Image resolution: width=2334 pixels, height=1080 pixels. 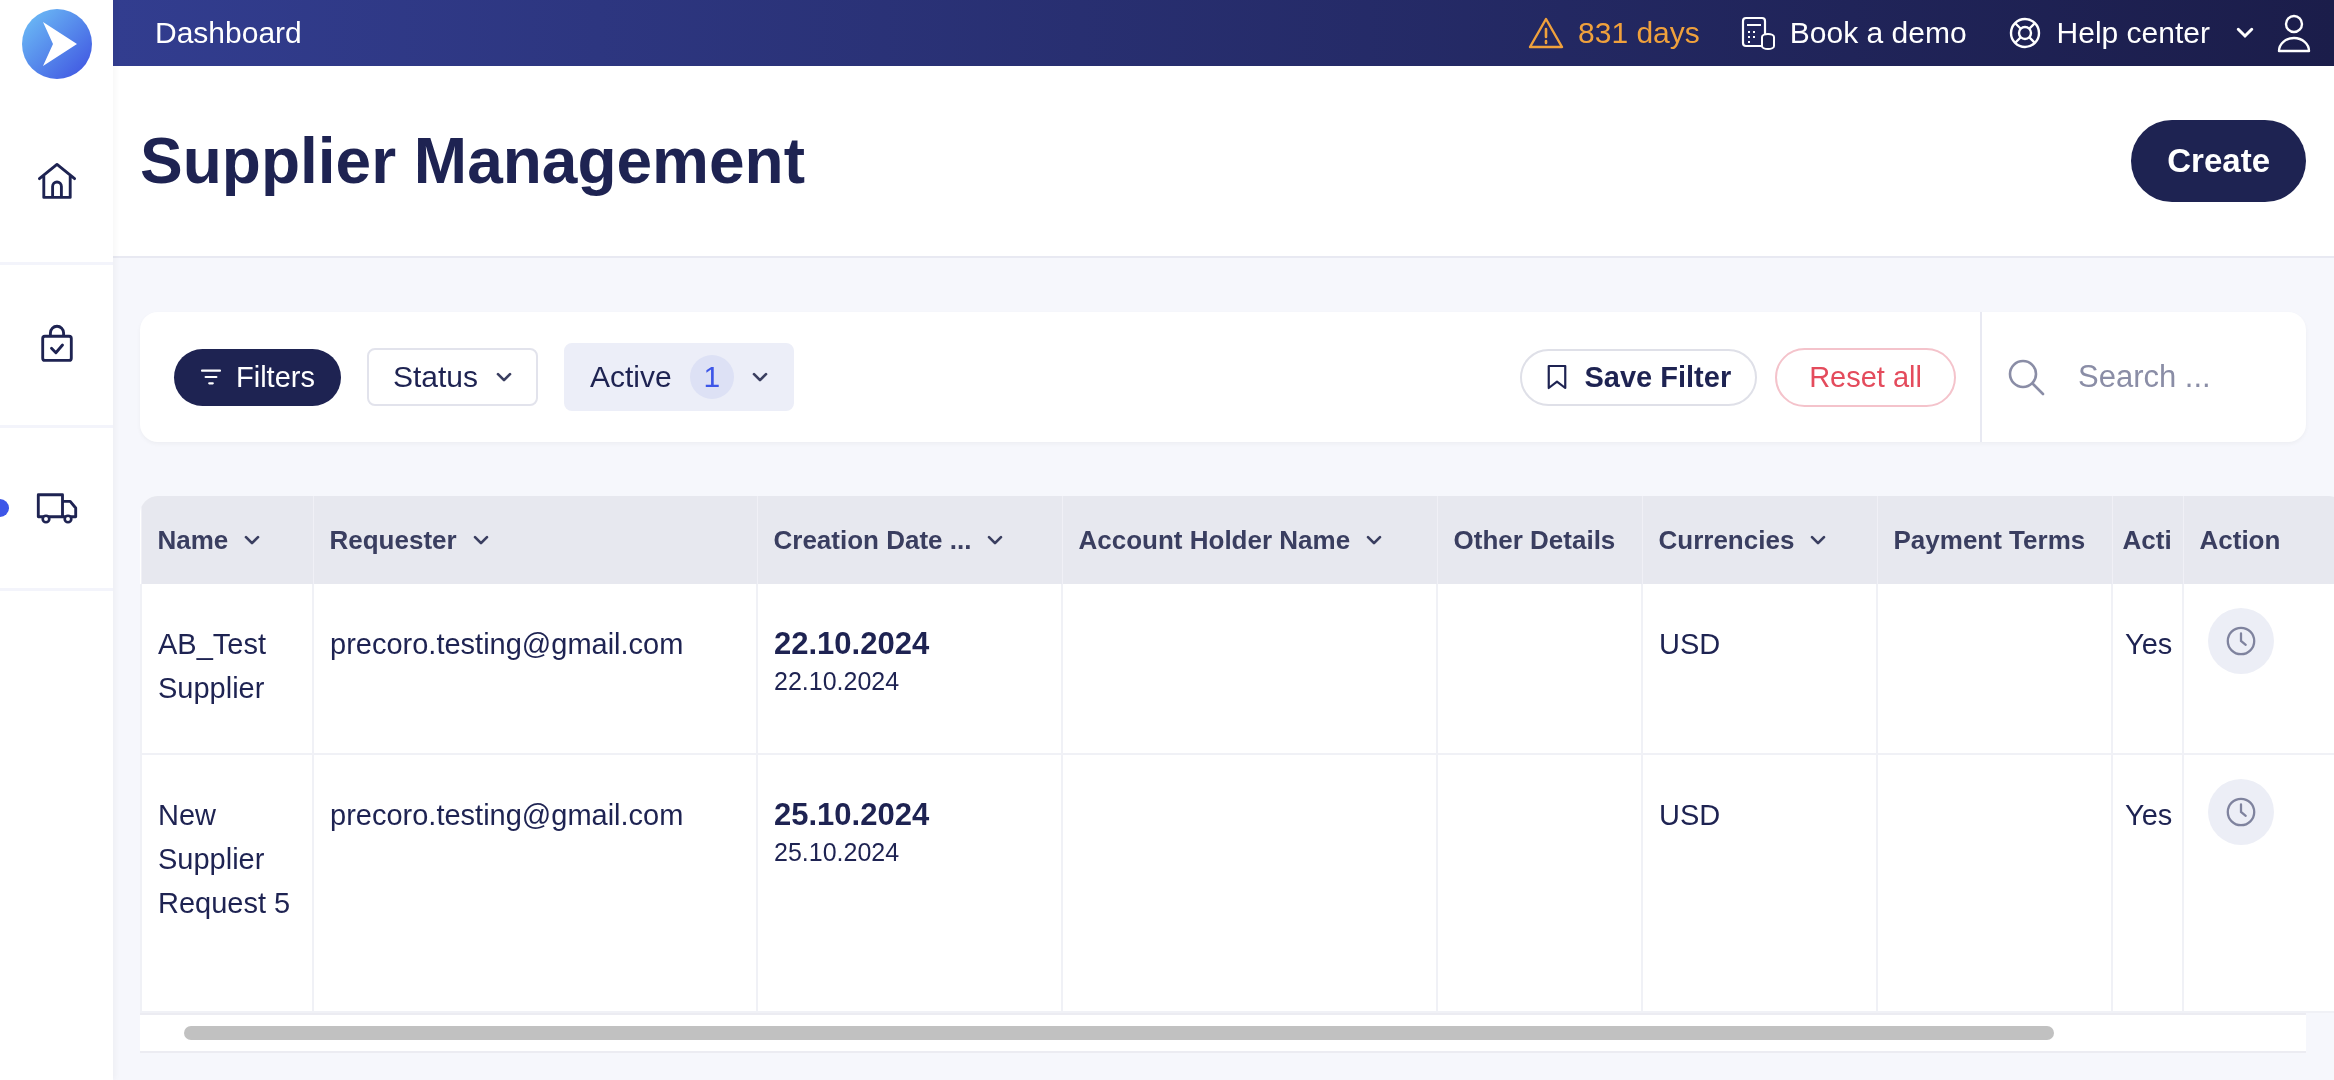 What do you see at coordinates (1639, 33) in the screenshot?
I see `trial-days-label: 831 days` at bounding box center [1639, 33].